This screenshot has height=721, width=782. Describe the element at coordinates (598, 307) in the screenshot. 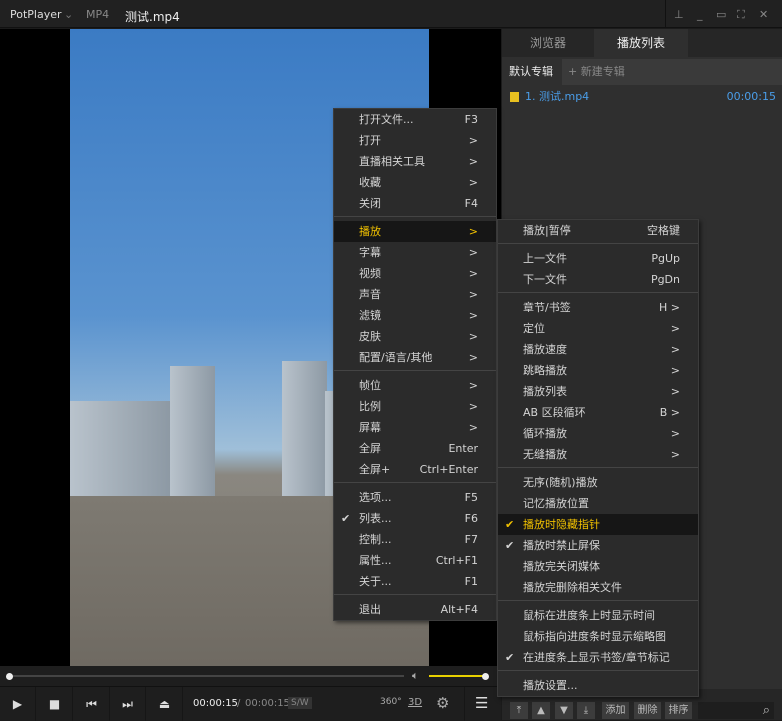

I see `menu-item: 章节/书签 H >` at that location.